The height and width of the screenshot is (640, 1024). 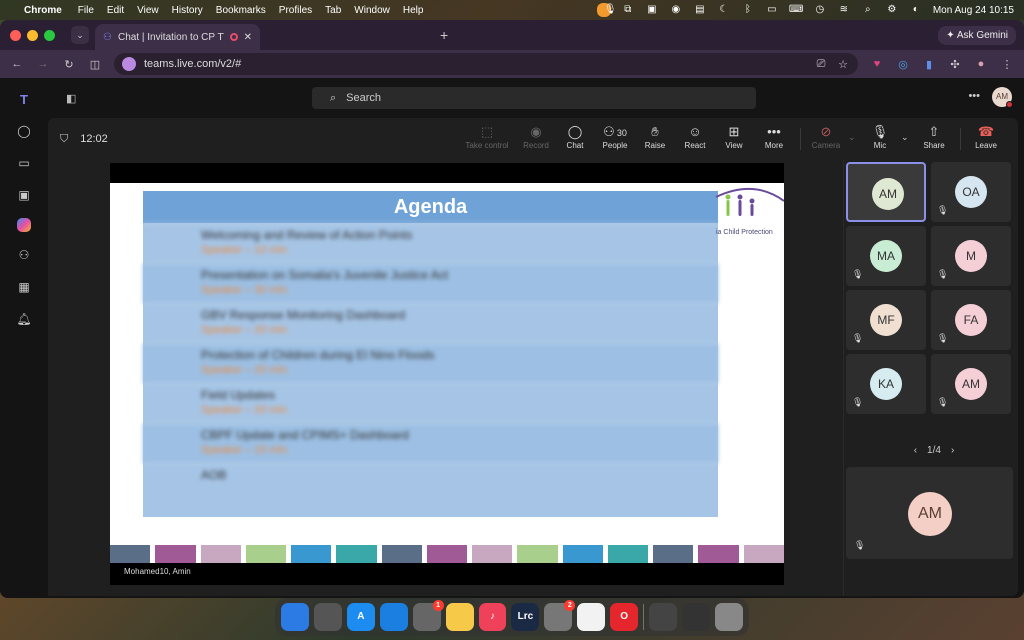 I want to click on communities-nav-icon: ⚇, so click(x=24, y=255).